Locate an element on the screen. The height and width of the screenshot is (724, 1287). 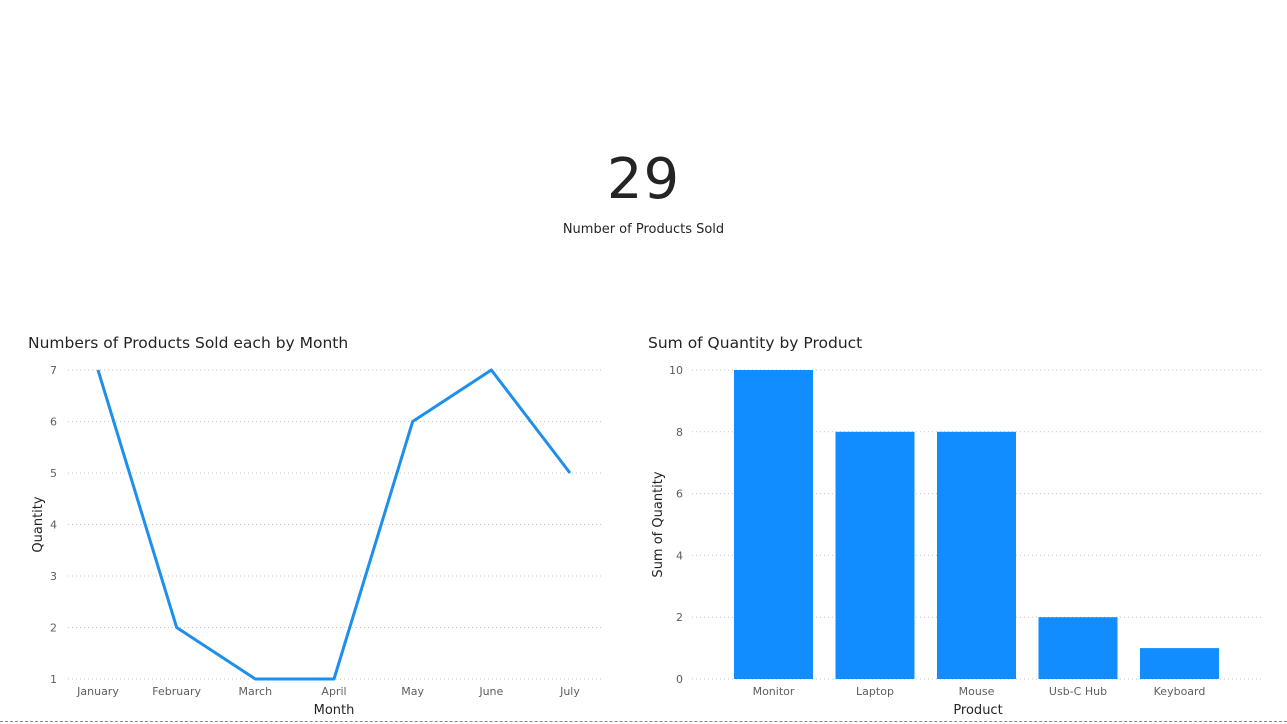
y-tick-label: 10 is located at coordinates (676, 370).